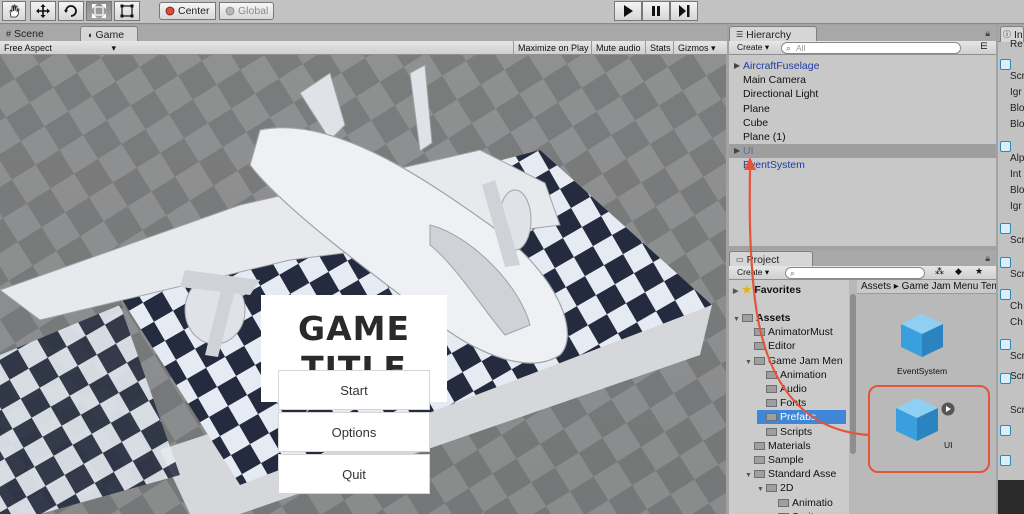  I want to click on hierarchy-item: ▶ UI, so click(862, 151).